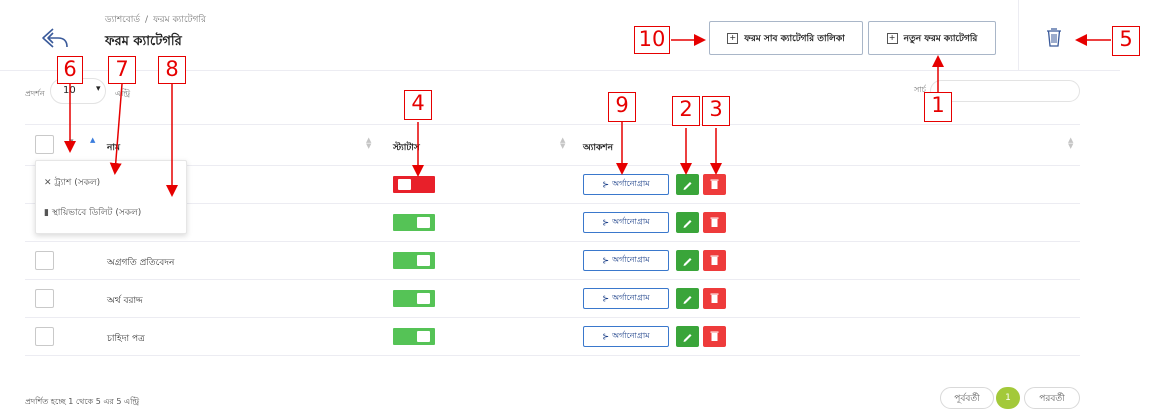  I want to click on header-divider, so click(1018, 35).